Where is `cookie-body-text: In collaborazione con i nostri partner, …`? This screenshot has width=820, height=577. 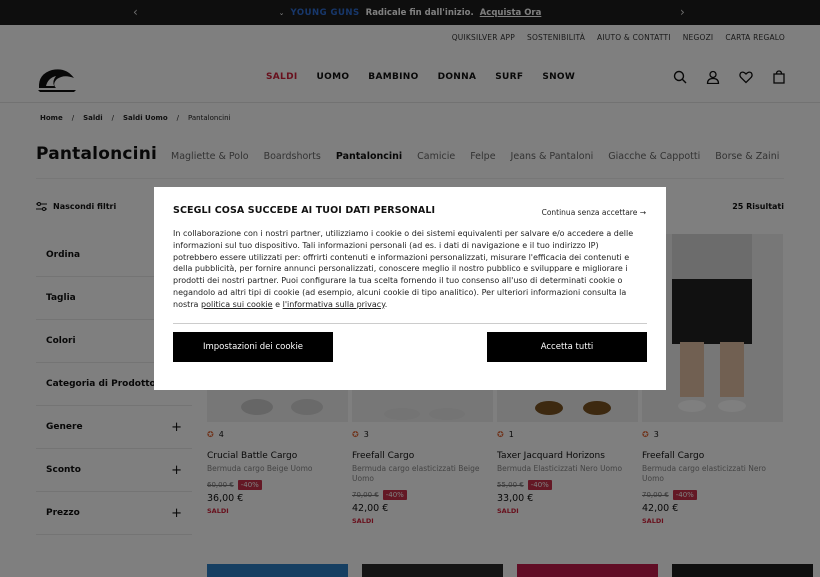
cookie-body-text: In collaborazione con i nostri partner, … is located at coordinates (403, 269).